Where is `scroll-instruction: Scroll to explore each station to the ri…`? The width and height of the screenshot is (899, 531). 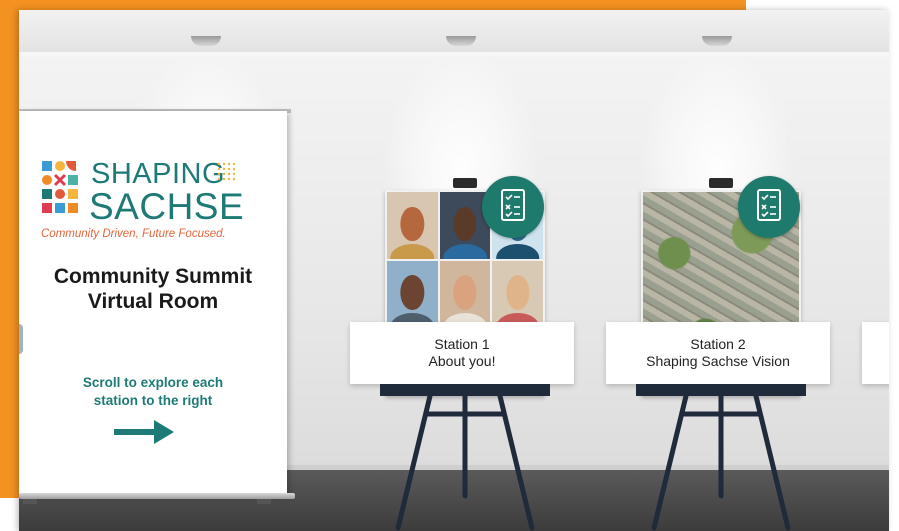 scroll-instruction: Scroll to explore each station to the ri… is located at coordinates (153, 391).